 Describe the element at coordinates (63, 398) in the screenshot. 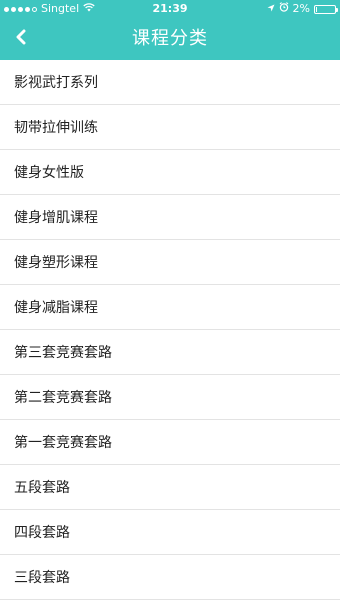

I see `category-label: 第二套竞赛套路` at that location.